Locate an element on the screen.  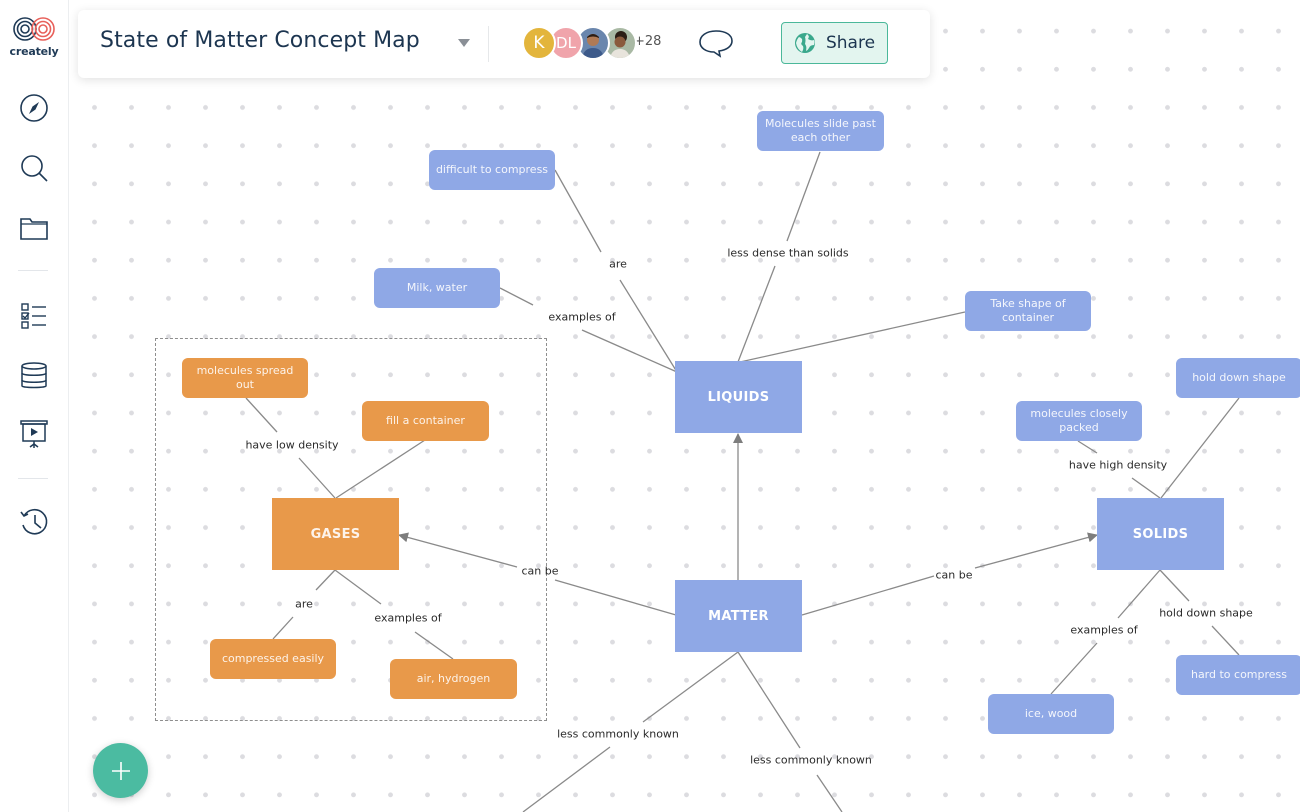
node-liquids: LIQUIDS is located at coordinates (738, 397).